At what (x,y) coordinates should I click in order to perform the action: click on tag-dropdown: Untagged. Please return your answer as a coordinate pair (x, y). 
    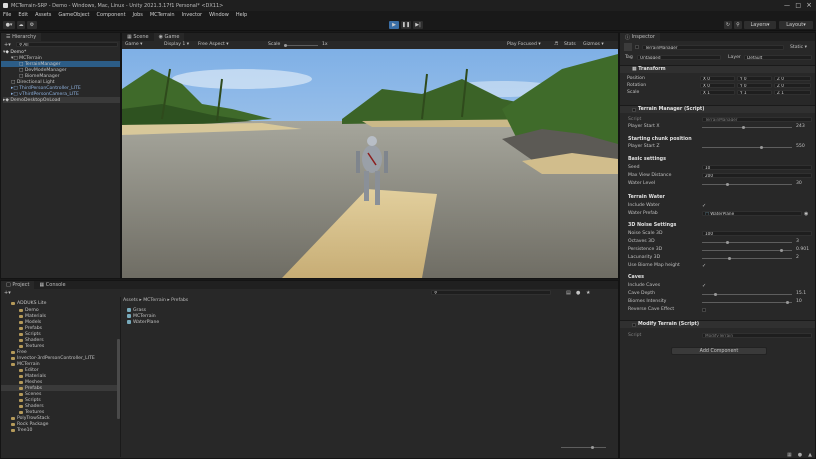
    Looking at the image, I should click on (679, 57).